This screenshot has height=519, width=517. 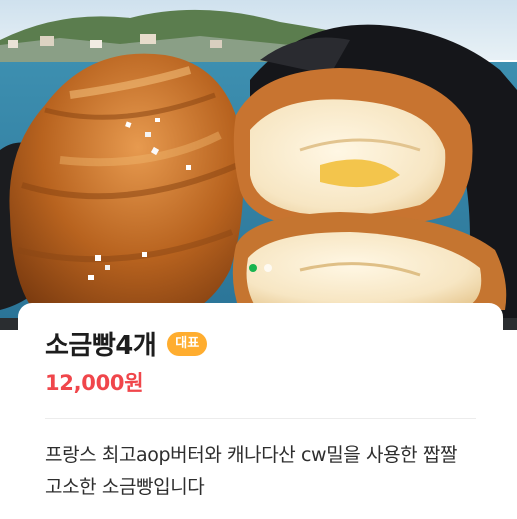 What do you see at coordinates (251, 471) in the screenshot?
I see `product-description: 프랑스 최고aop버터와 캐나다산 cw밀을 사용한 짭짤 고소한 소금빵입니다` at bounding box center [251, 471].